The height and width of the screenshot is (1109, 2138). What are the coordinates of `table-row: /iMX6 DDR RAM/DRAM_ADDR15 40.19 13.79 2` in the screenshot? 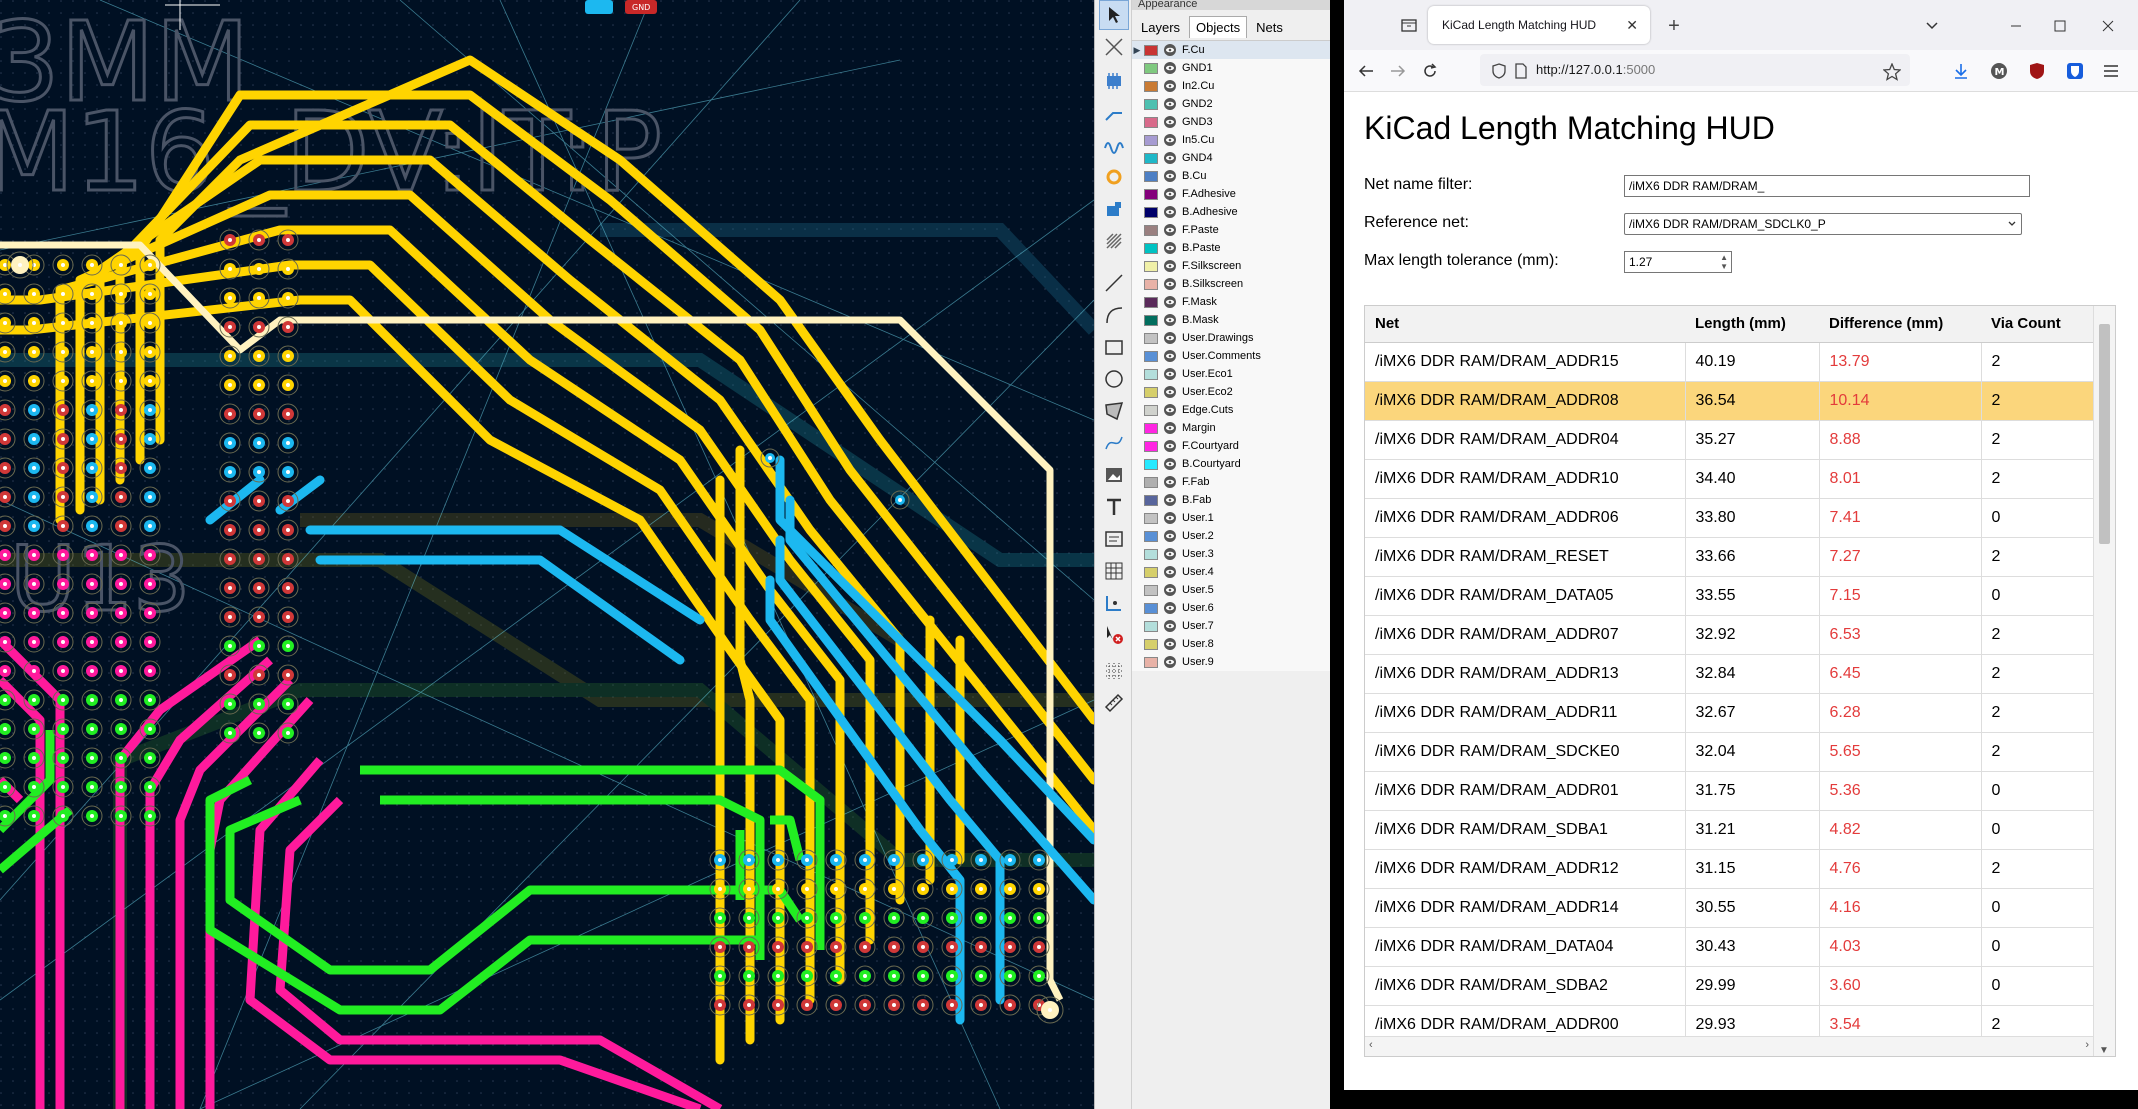 It's located at (1729, 362).